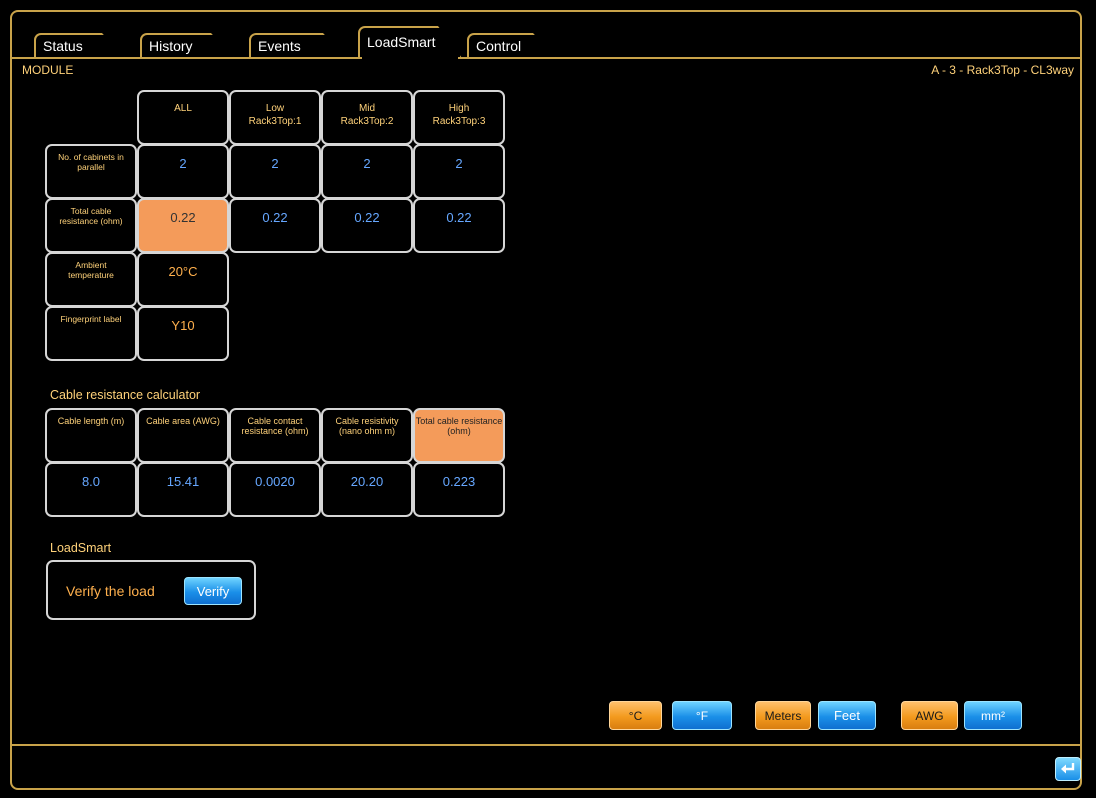 The image size is (1096, 798). Describe the element at coordinates (183, 435) in the screenshot. I see `calc-header-area: Cable area (AWG)` at that location.